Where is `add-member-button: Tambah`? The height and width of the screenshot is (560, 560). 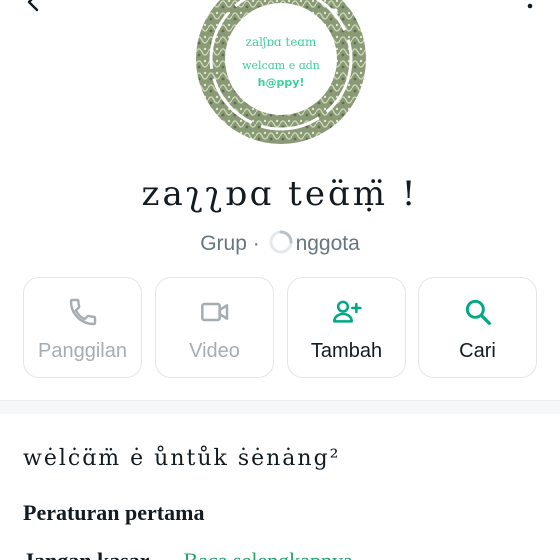
add-member-button: Tambah is located at coordinates (346, 327).